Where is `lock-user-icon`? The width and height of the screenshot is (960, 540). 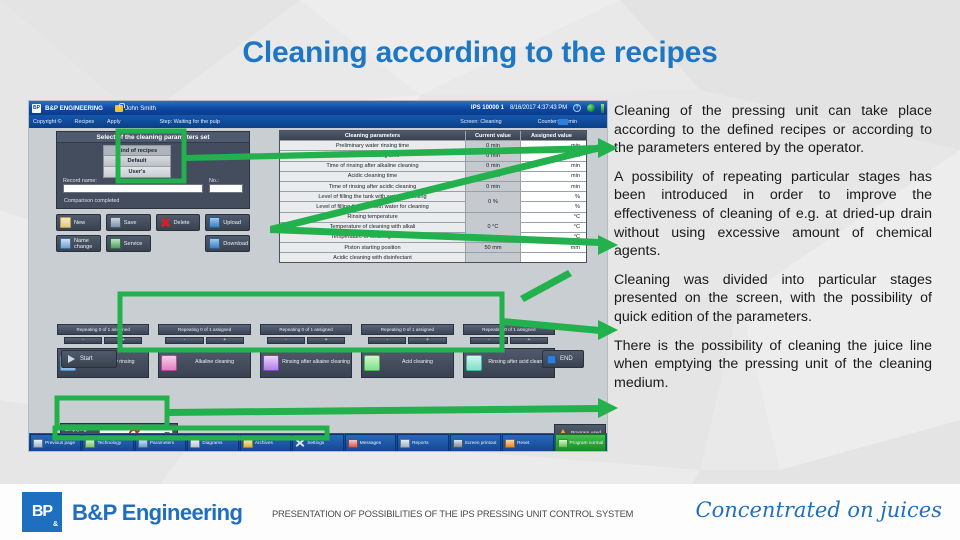 lock-user-icon is located at coordinates (120, 107).